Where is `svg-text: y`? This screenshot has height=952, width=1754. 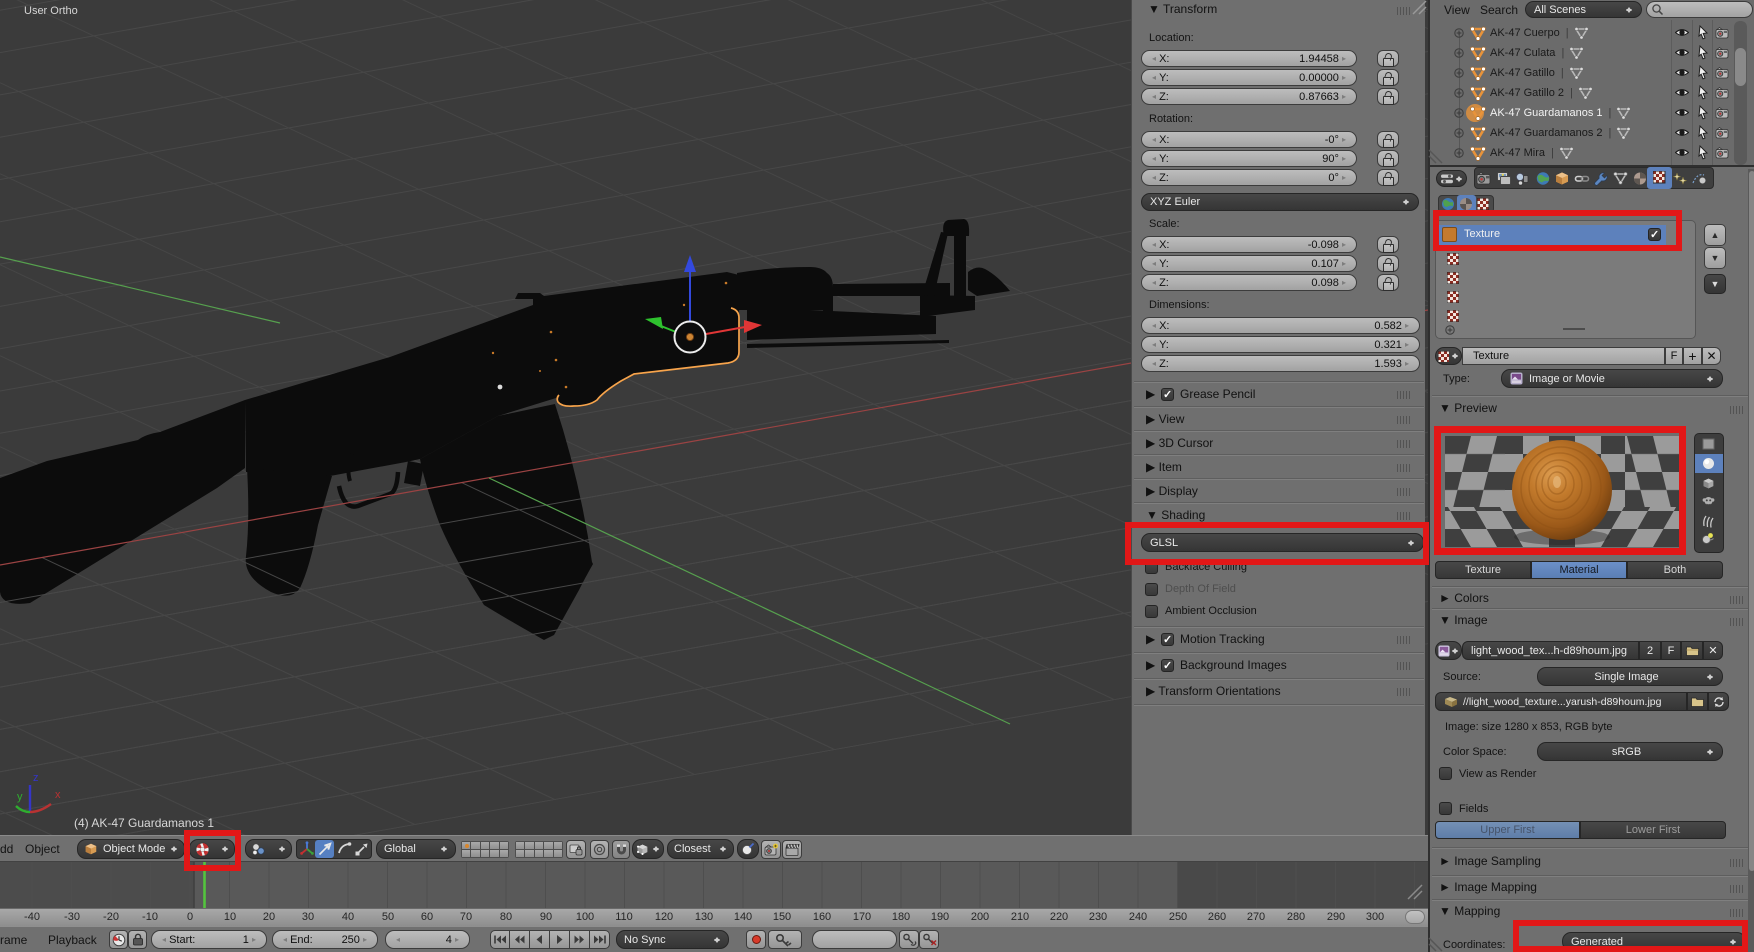
svg-text: y is located at coordinates (20, 797).